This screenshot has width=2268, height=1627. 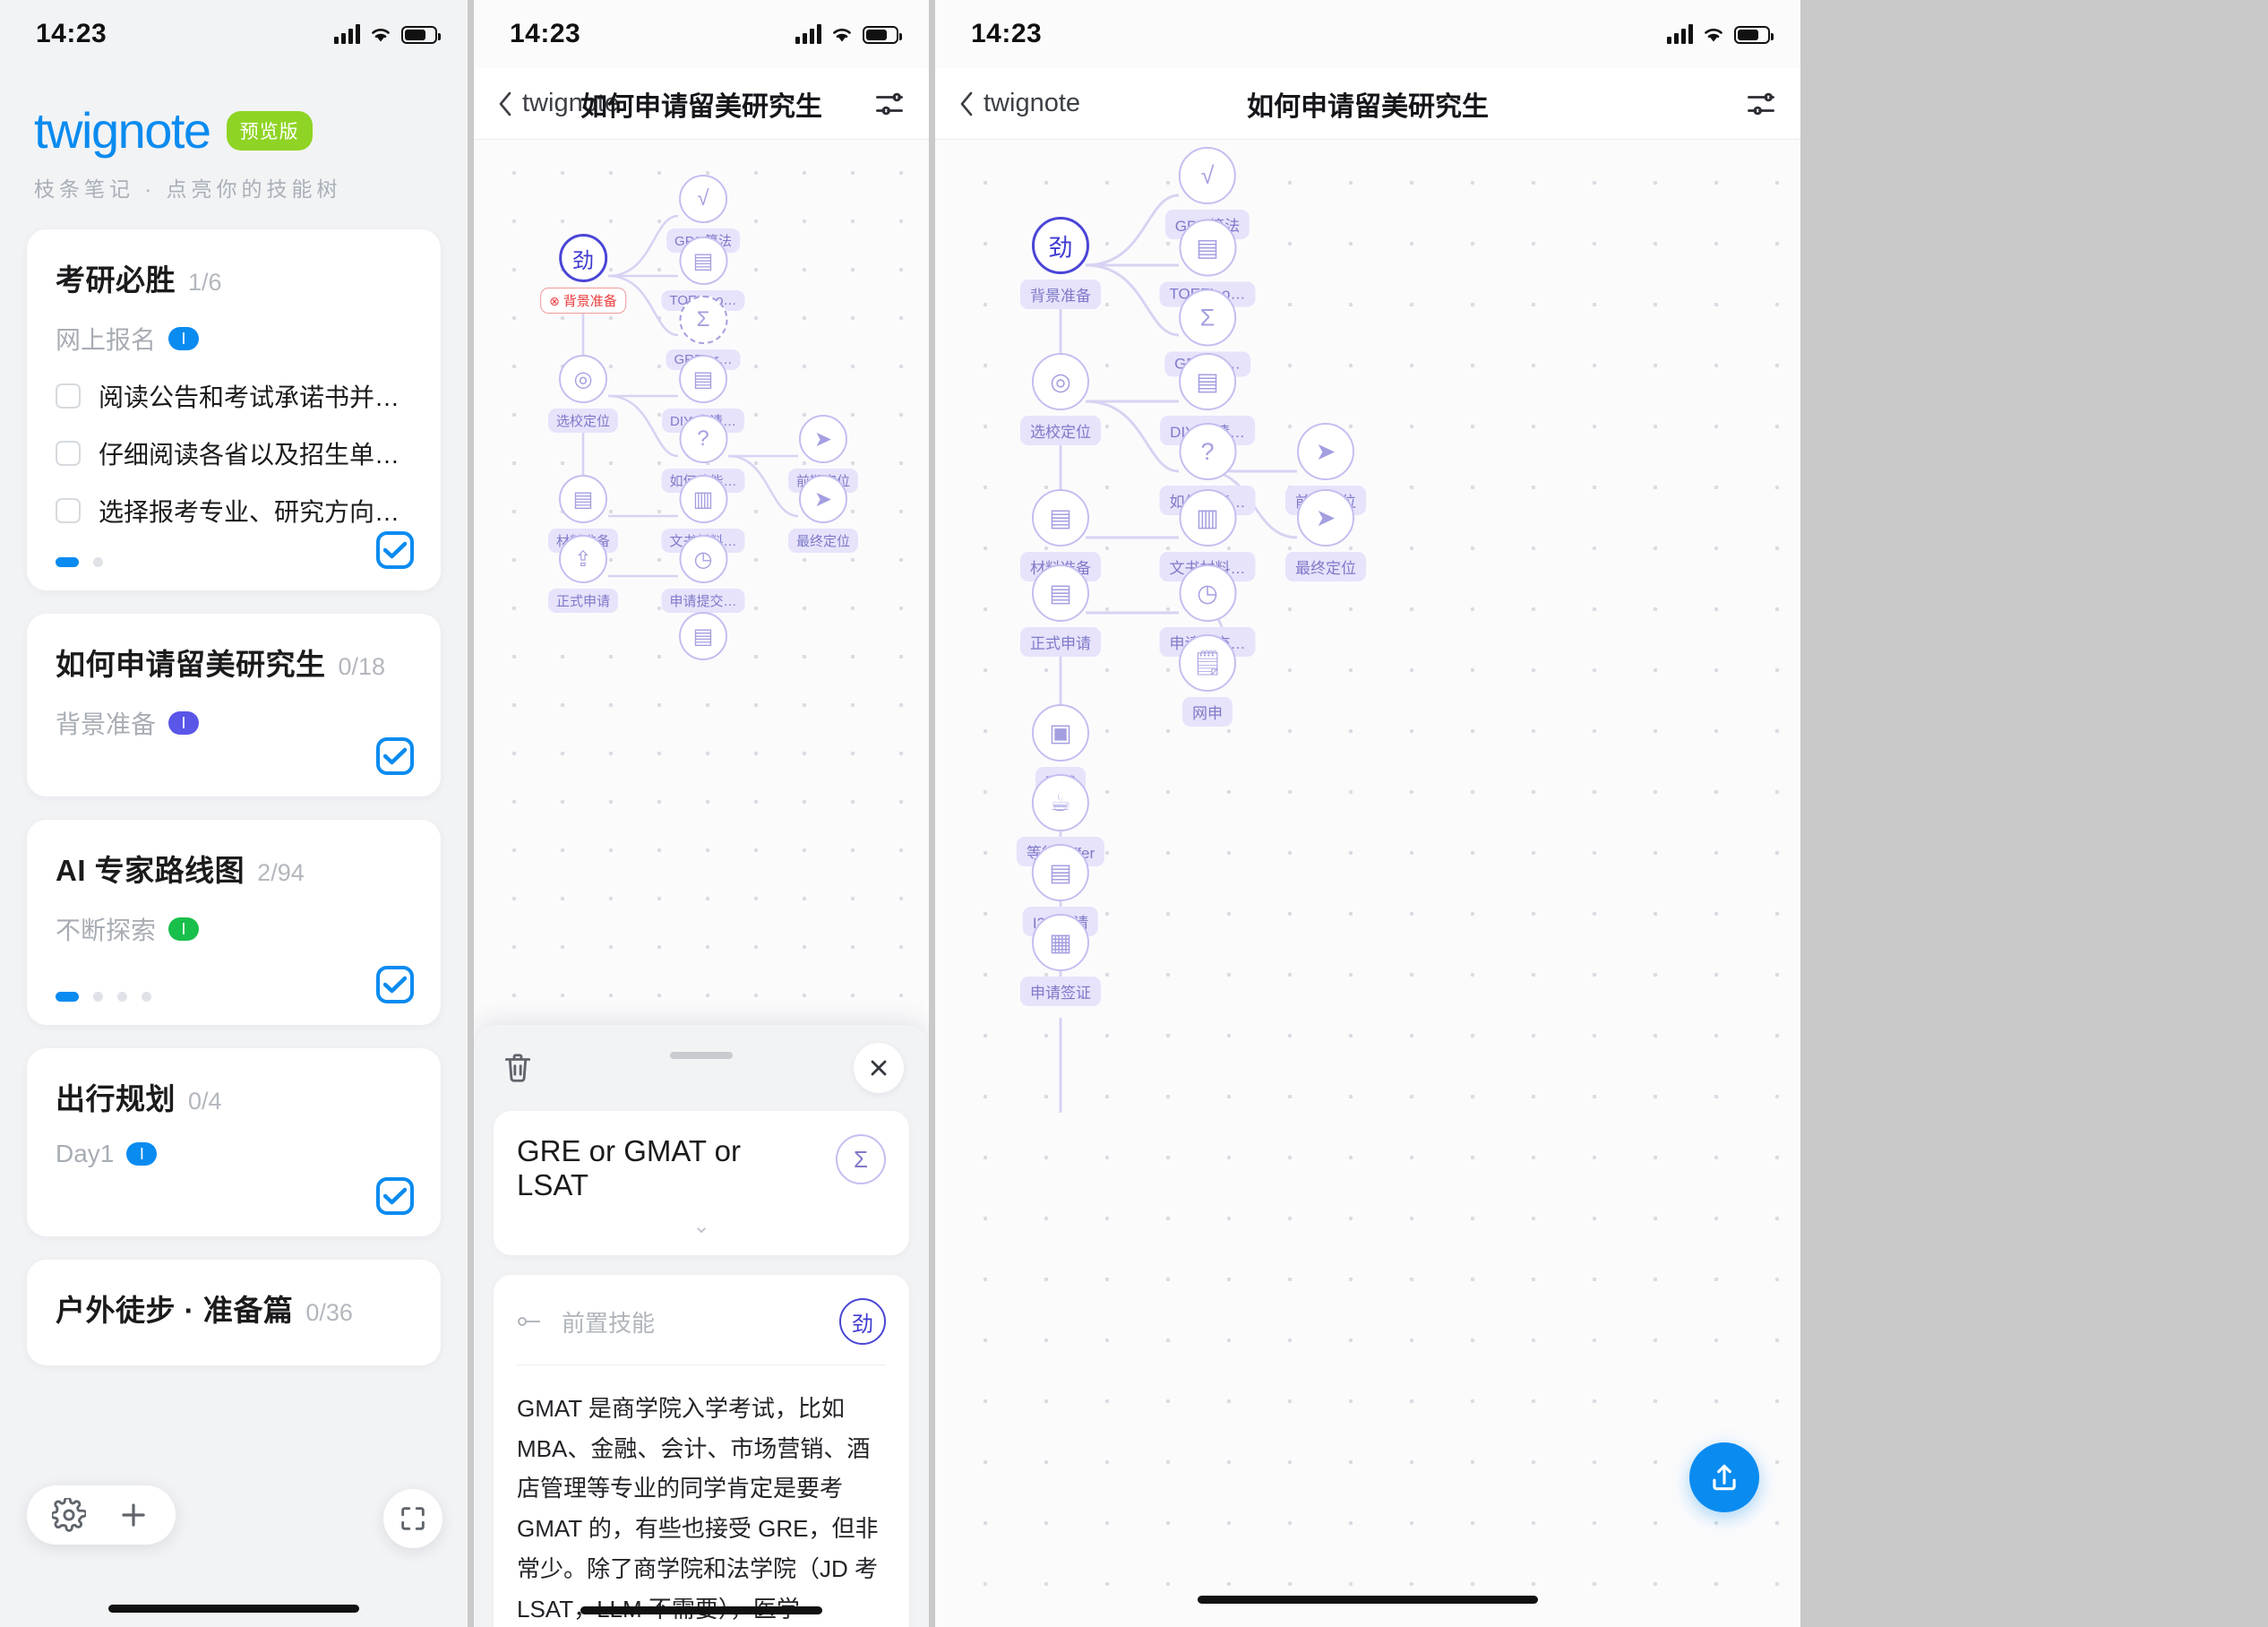 I want to click on status-icons, so click(x=1721, y=34).